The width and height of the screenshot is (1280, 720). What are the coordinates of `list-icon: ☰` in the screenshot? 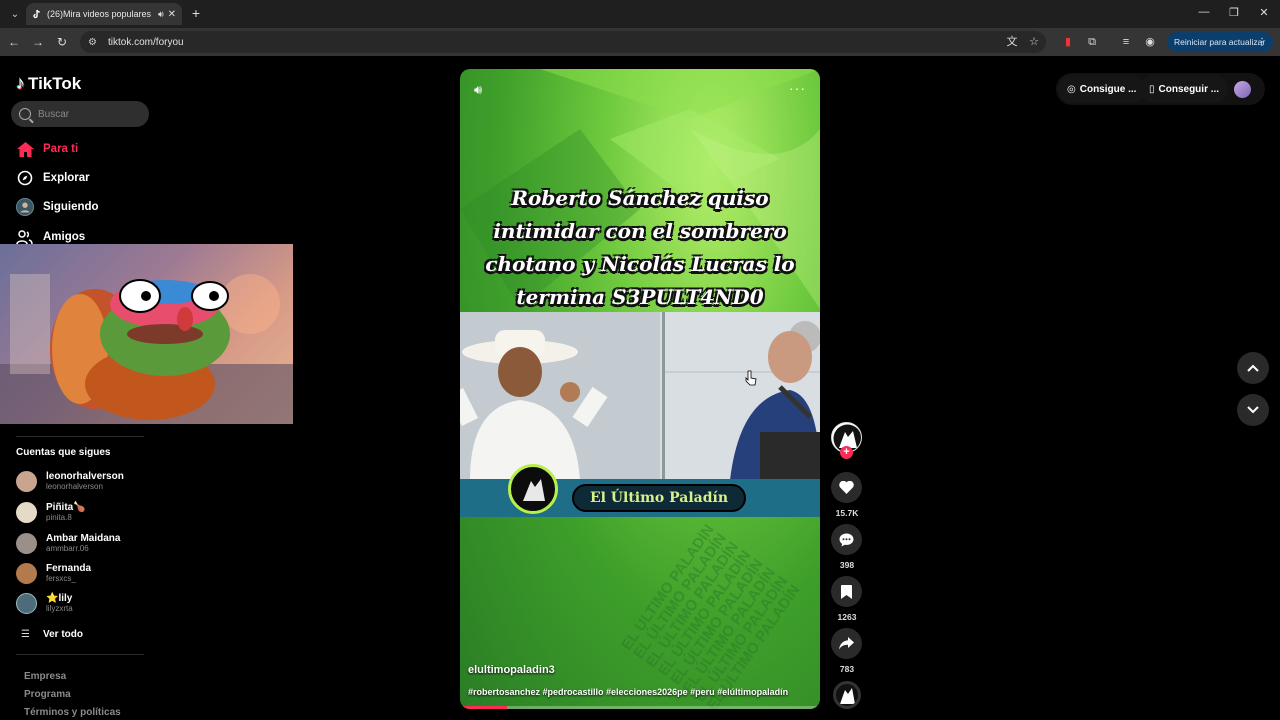 It's located at (25, 634).